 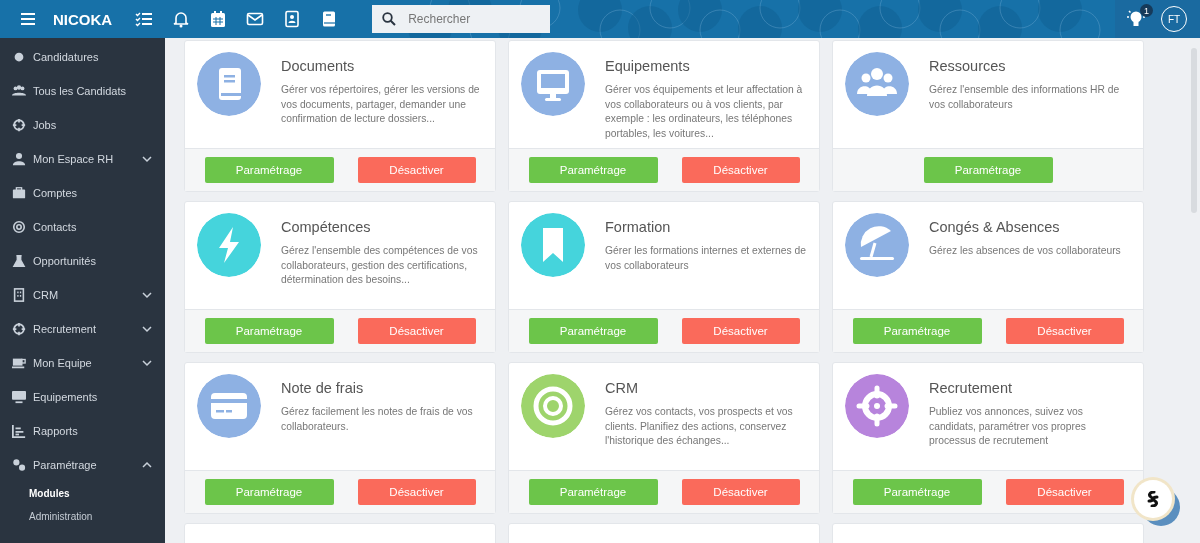 I want to click on flask-icon, so click(x=19, y=261).